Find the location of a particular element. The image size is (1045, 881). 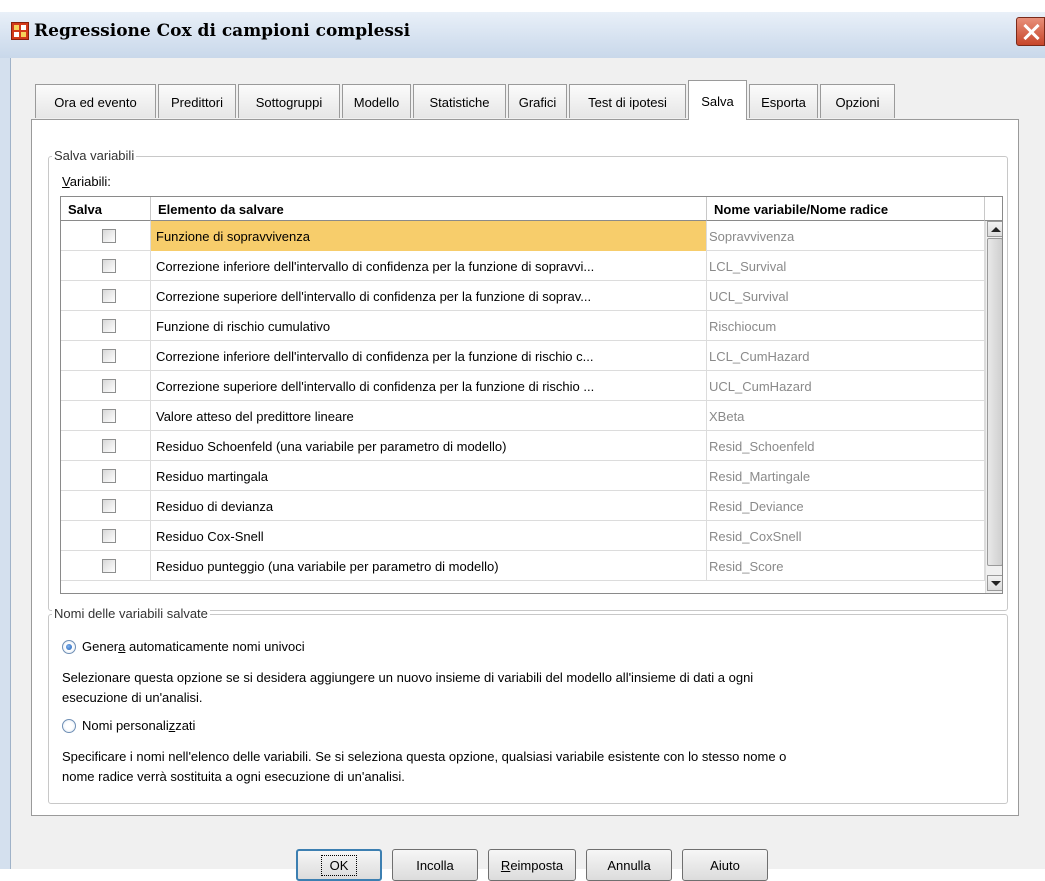

variable-name-cell: Resid_Schoenfeld is located at coordinates (846, 446).